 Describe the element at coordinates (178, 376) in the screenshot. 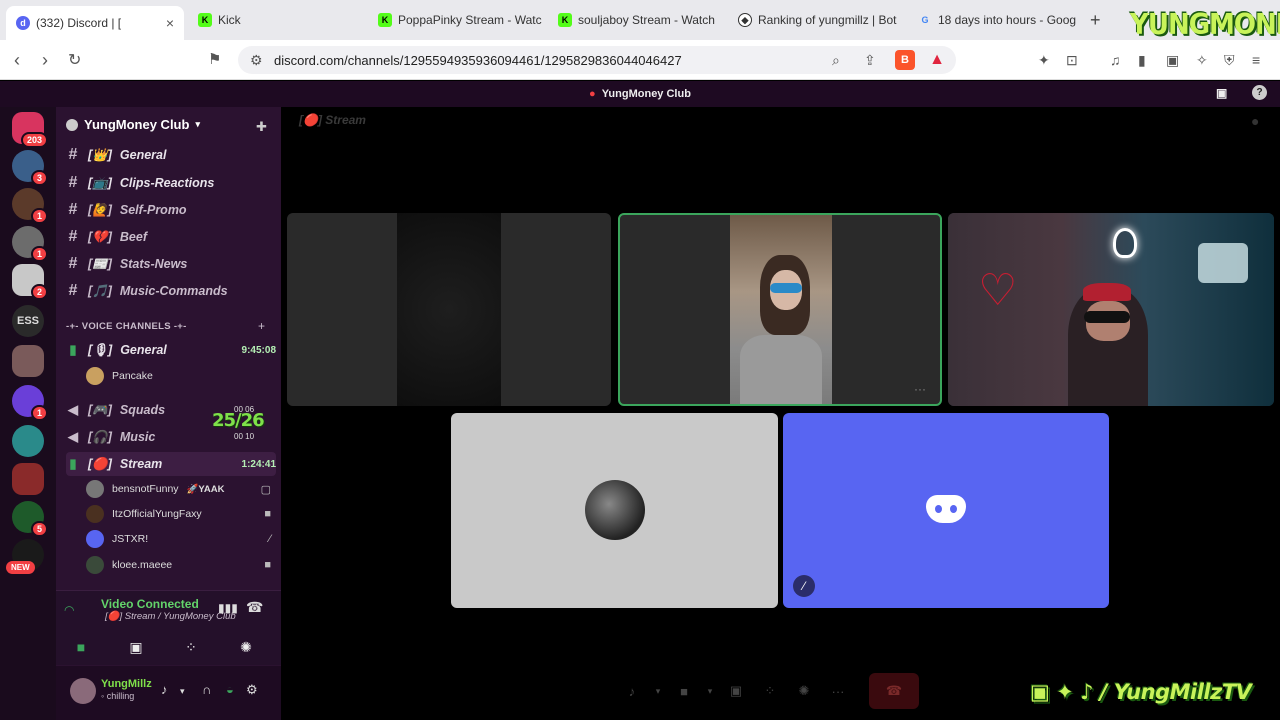

I see `voice-member: Pancake` at that location.